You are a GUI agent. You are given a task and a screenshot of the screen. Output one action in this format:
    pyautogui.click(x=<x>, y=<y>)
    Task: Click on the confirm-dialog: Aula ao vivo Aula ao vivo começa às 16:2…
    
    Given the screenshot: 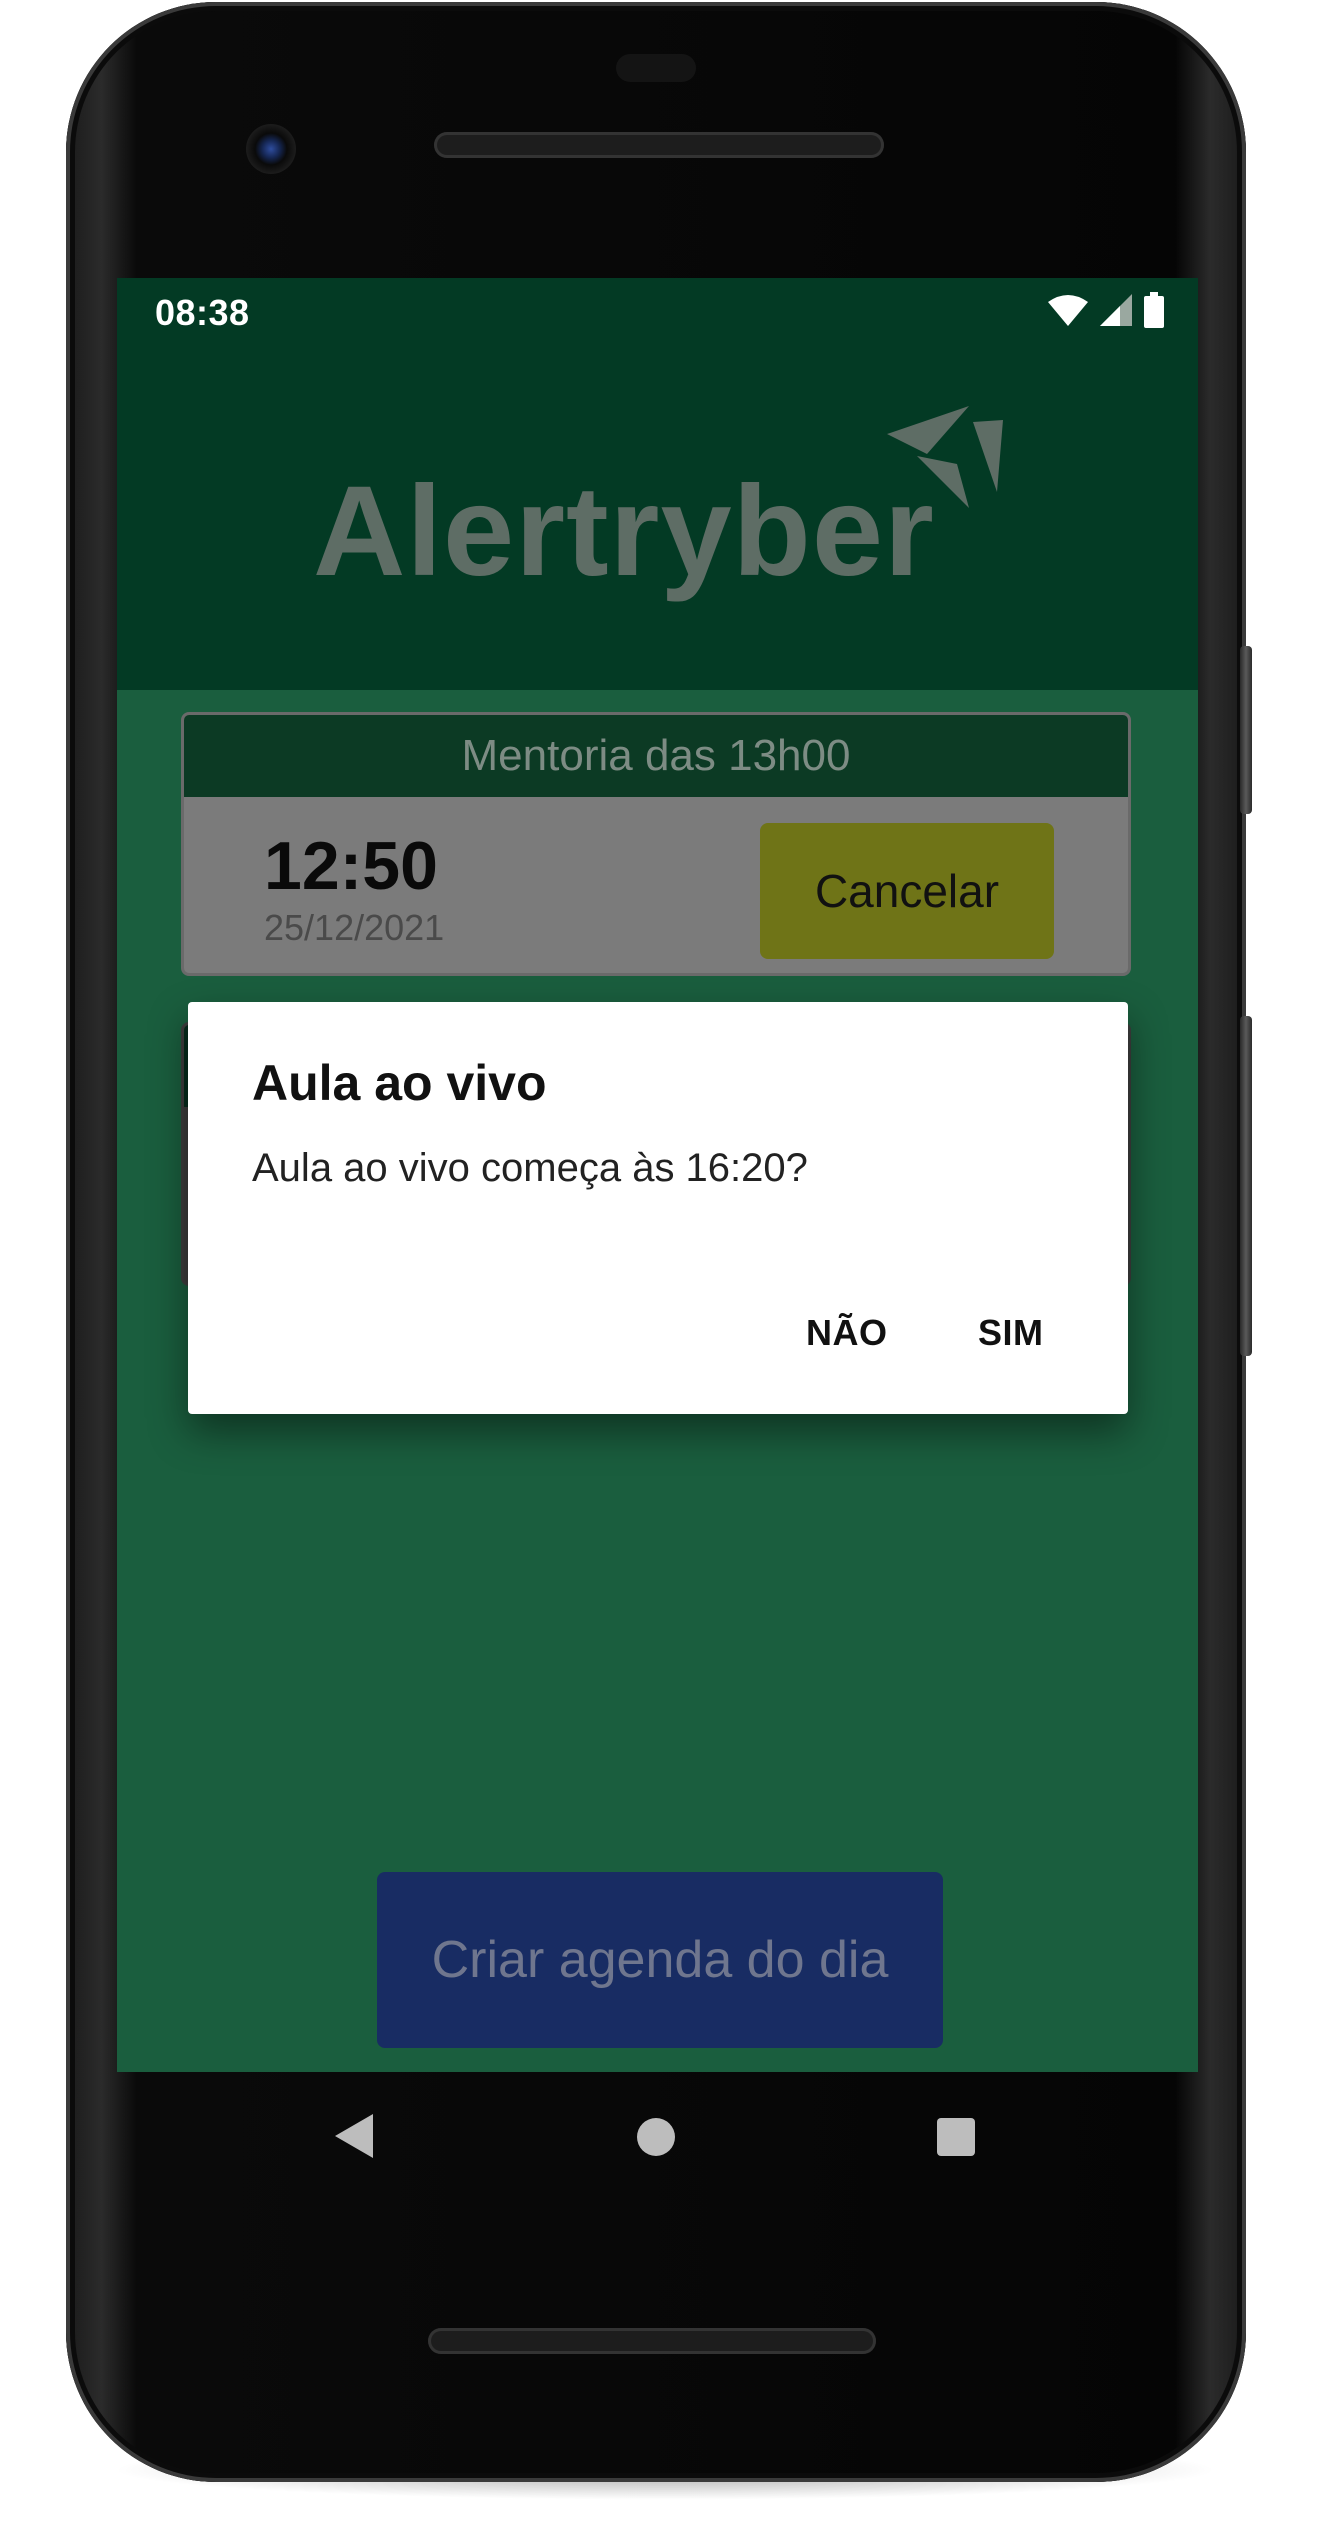 What is the action you would take?
    pyautogui.click(x=658, y=1208)
    